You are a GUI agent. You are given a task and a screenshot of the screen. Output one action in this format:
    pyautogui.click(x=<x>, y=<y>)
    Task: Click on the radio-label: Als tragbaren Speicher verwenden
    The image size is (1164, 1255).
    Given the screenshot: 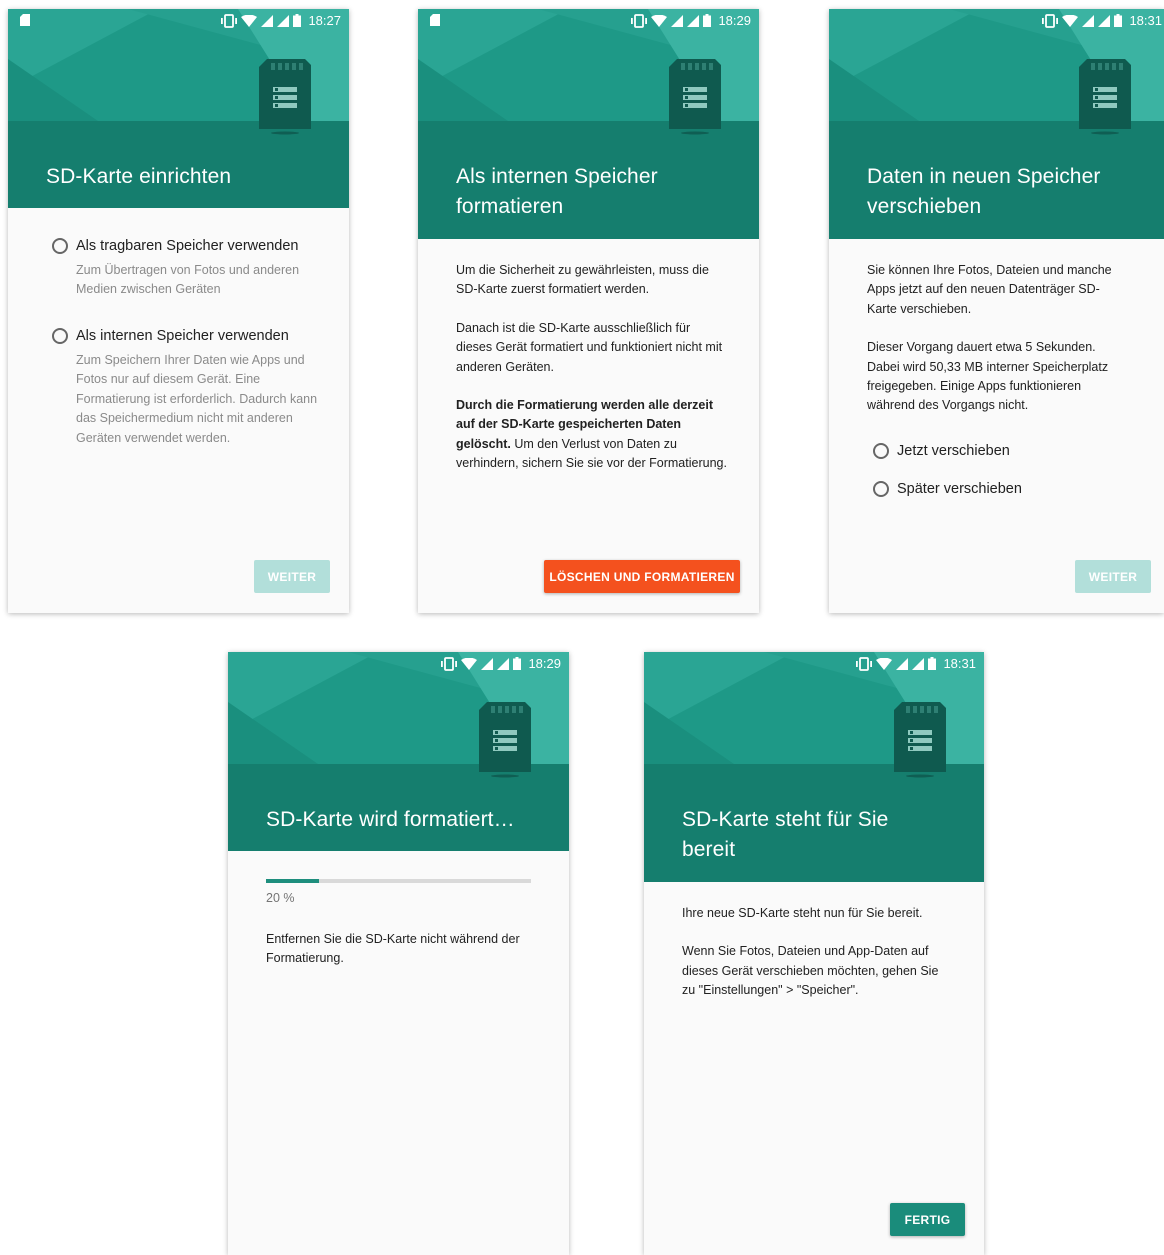 What is the action you would take?
    pyautogui.click(x=187, y=246)
    